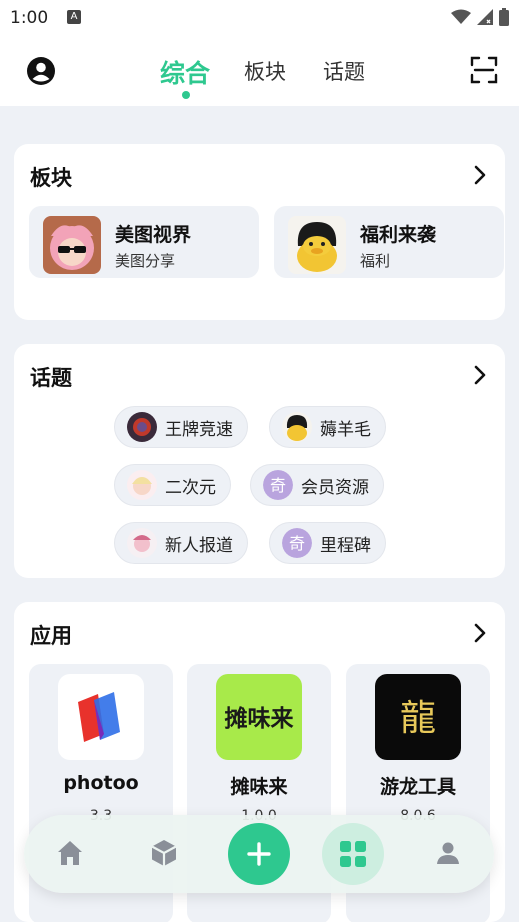 Image resolution: width=519 pixels, height=922 pixels. Describe the element at coordinates (70, 853) in the screenshot. I see `home-icon` at that location.